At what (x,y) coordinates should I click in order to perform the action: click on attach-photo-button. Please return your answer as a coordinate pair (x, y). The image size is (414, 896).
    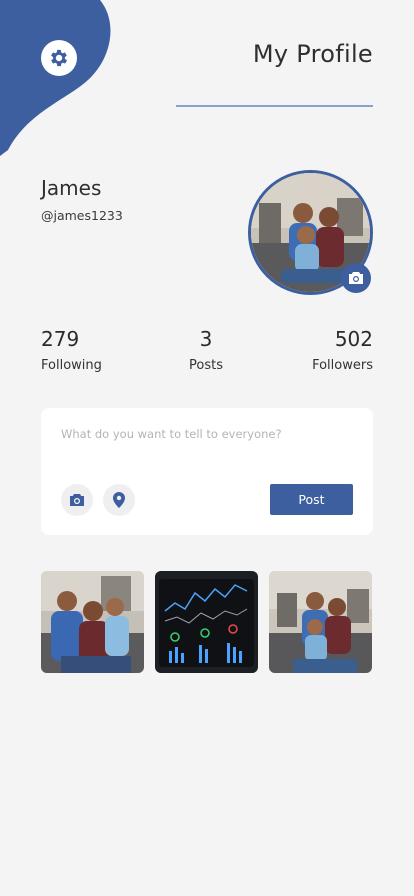
    Looking at the image, I should click on (77, 500).